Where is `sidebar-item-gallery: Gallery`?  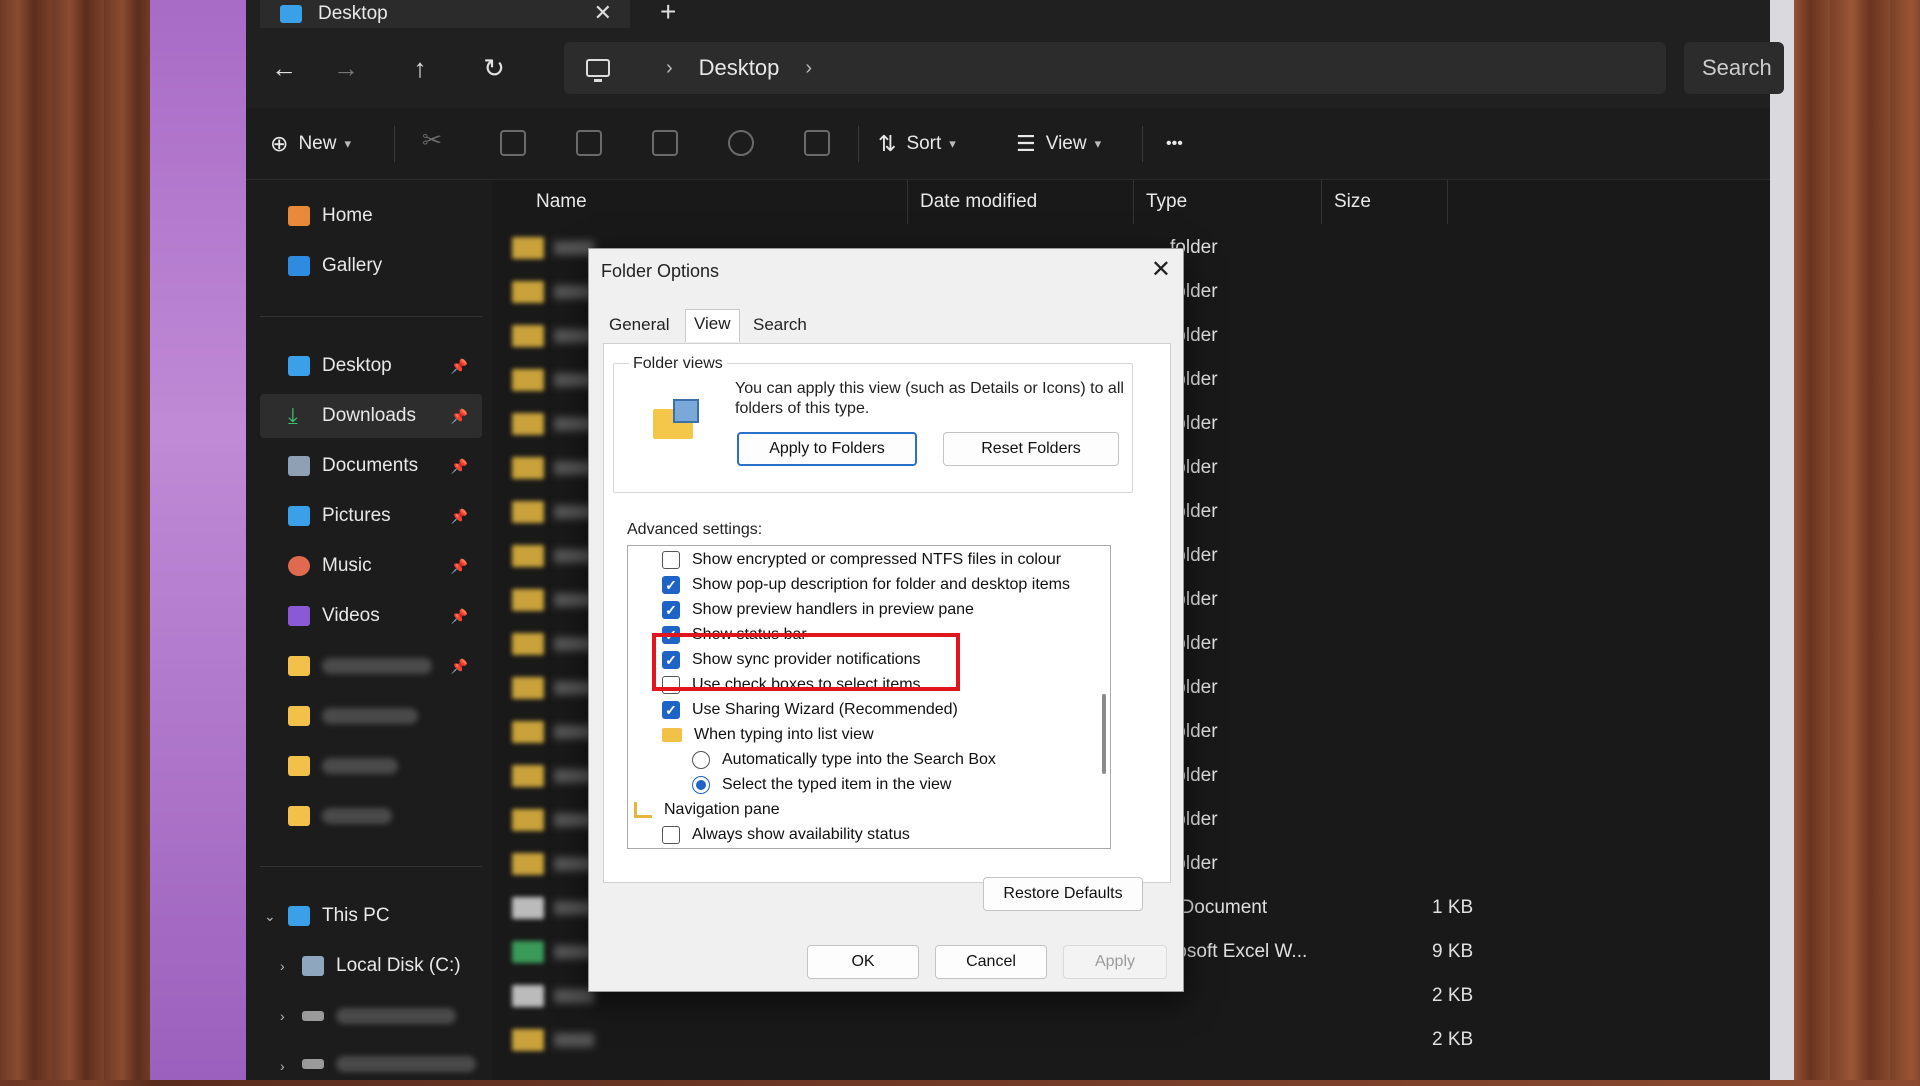
sidebar-item-gallery: Gallery is located at coordinates (371, 266).